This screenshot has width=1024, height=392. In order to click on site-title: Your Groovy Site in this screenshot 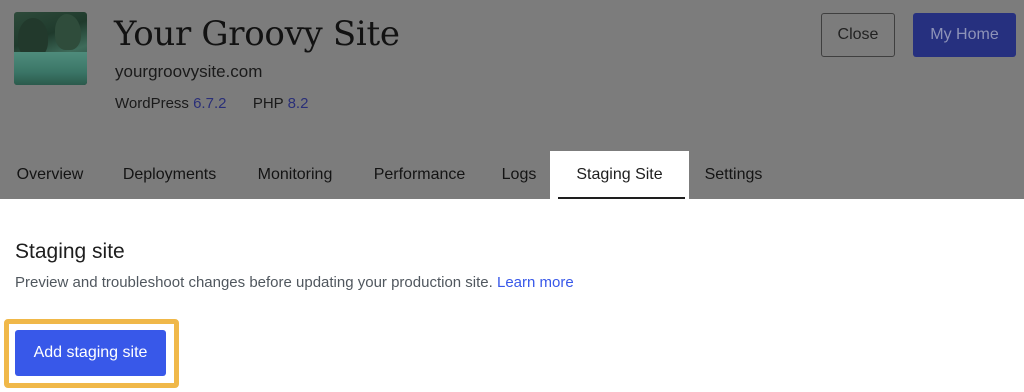, I will do `click(257, 34)`.